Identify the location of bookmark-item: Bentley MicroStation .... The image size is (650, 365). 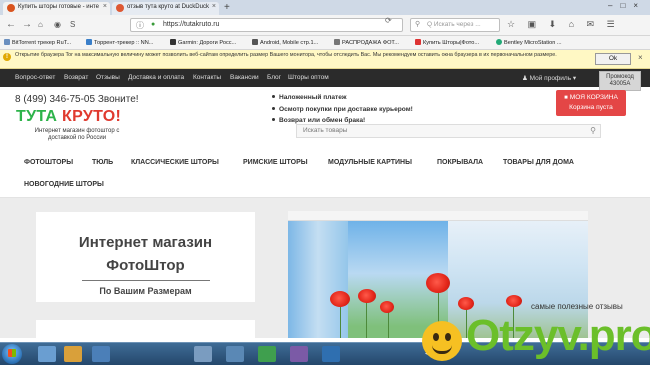
(529, 42).